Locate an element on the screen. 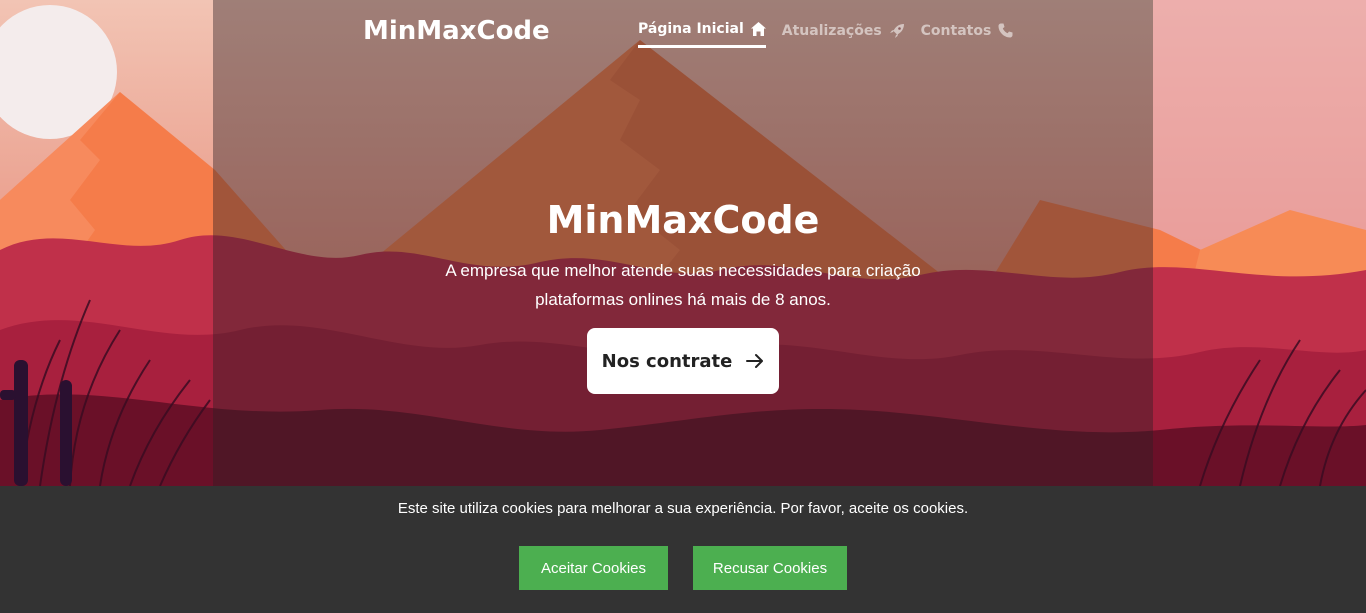 This screenshot has width=1366, height=613. brand-logo: MinMaxCode is located at coordinates (456, 31).